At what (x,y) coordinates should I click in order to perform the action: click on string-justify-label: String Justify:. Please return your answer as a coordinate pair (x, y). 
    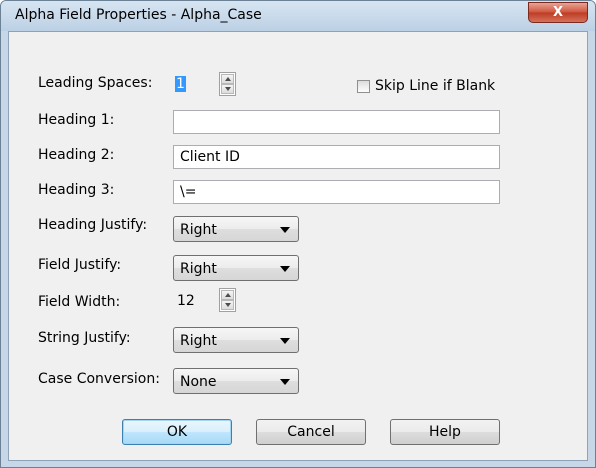
    Looking at the image, I should click on (84, 338).